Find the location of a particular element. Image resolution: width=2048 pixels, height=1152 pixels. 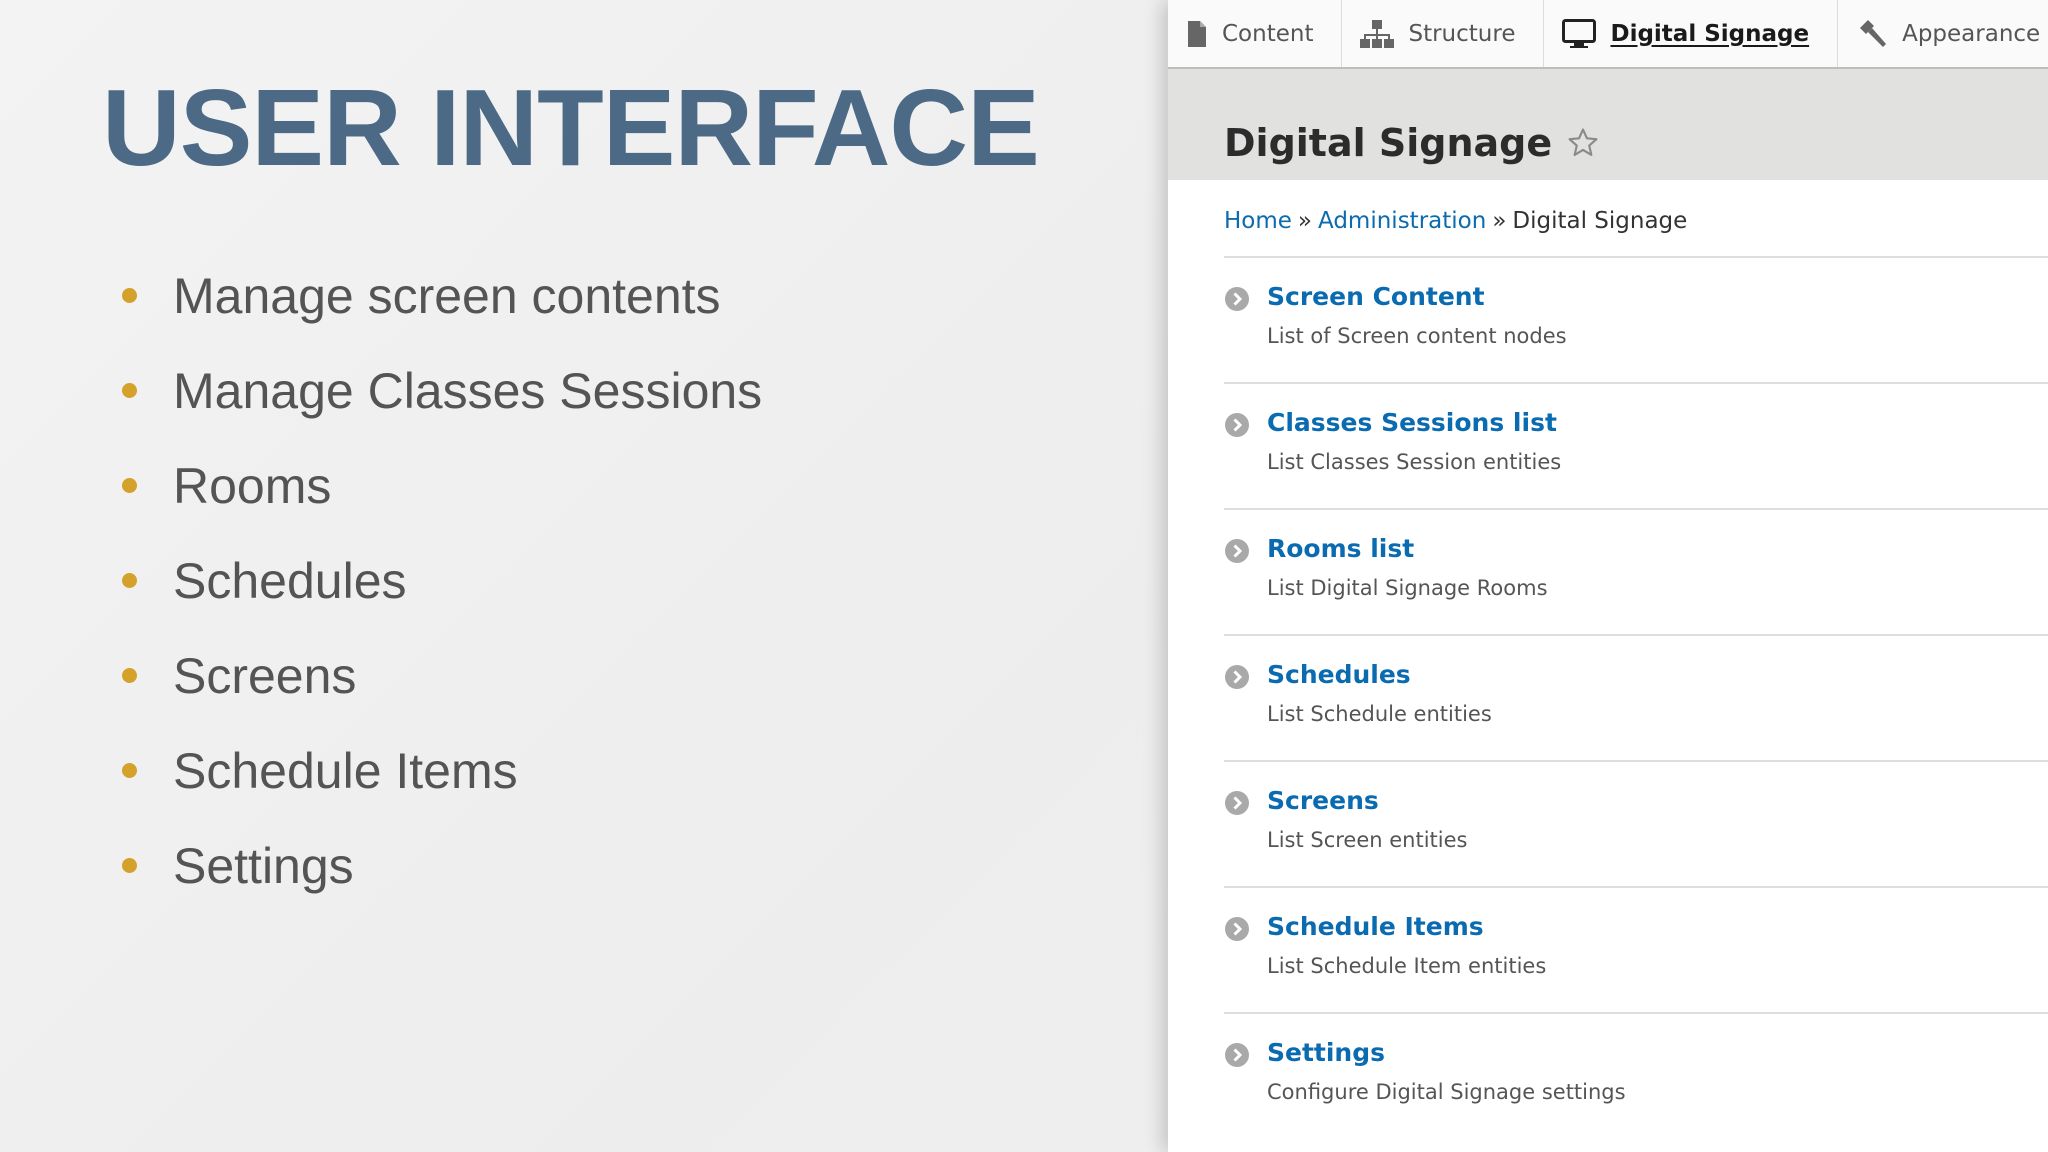

bullet-item: Manage Classes Sessions is located at coordinates (442, 390).